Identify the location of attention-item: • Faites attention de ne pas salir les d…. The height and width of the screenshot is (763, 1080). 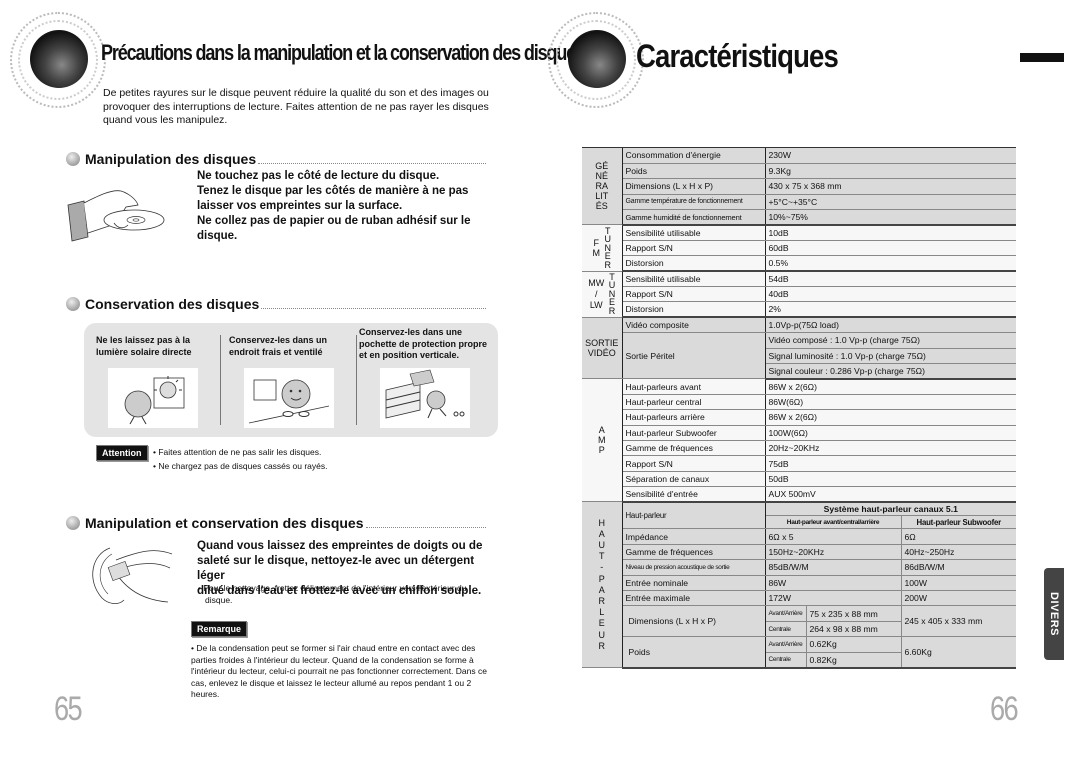
(237, 452).